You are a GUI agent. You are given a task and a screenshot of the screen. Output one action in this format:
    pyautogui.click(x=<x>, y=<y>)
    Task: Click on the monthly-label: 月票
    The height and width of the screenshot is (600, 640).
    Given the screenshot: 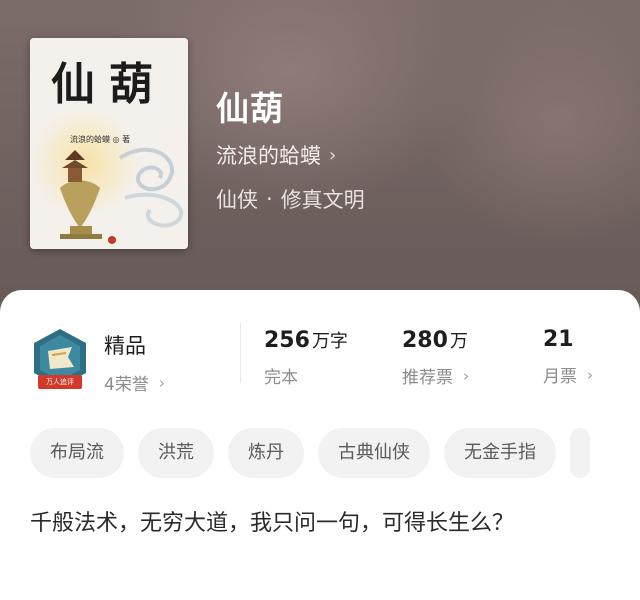 What is the action you would take?
    pyautogui.click(x=560, y=377)
    